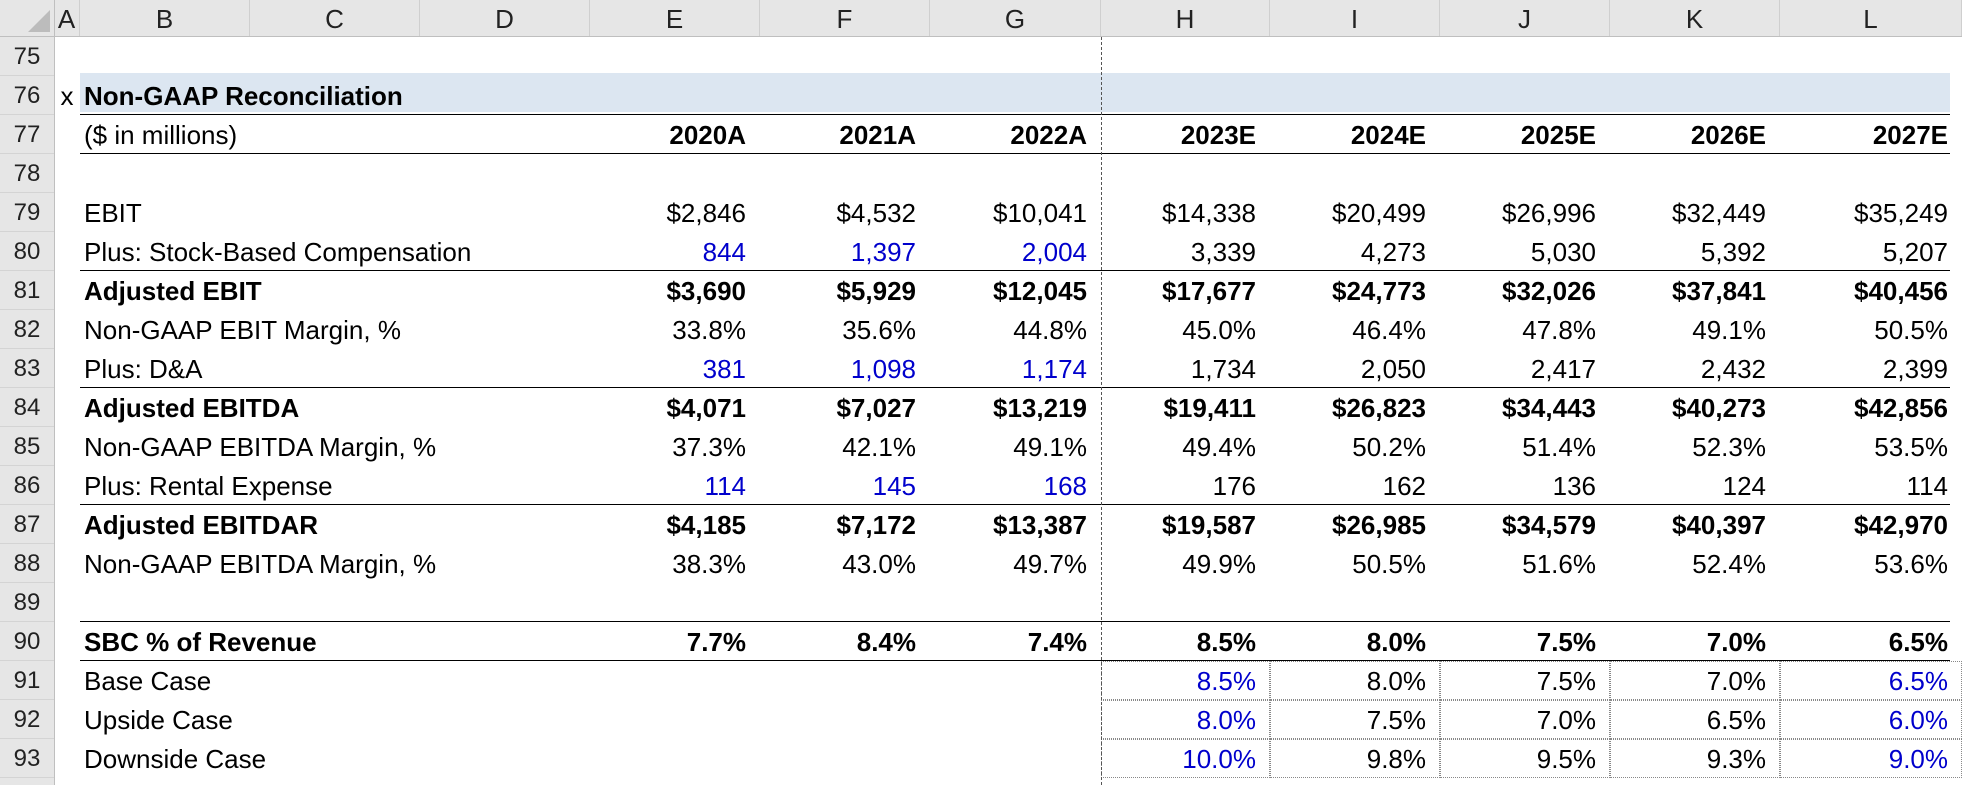 This screenshot has height=785, width=1962. What do you see at coordinates (1348, 407) in the screenshot?
I see `value-cell: $26,823` at bounding box center [1348, 407].